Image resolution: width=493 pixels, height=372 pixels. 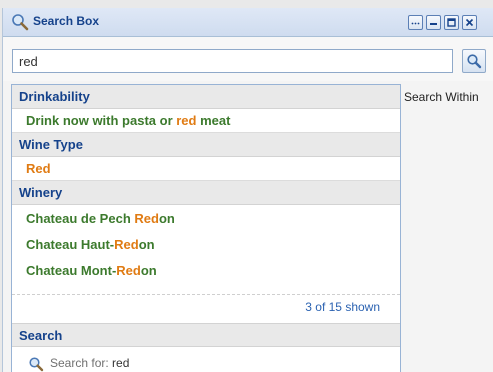 I want to click on group-header-winery: Winery, so click(x=206, y=193).